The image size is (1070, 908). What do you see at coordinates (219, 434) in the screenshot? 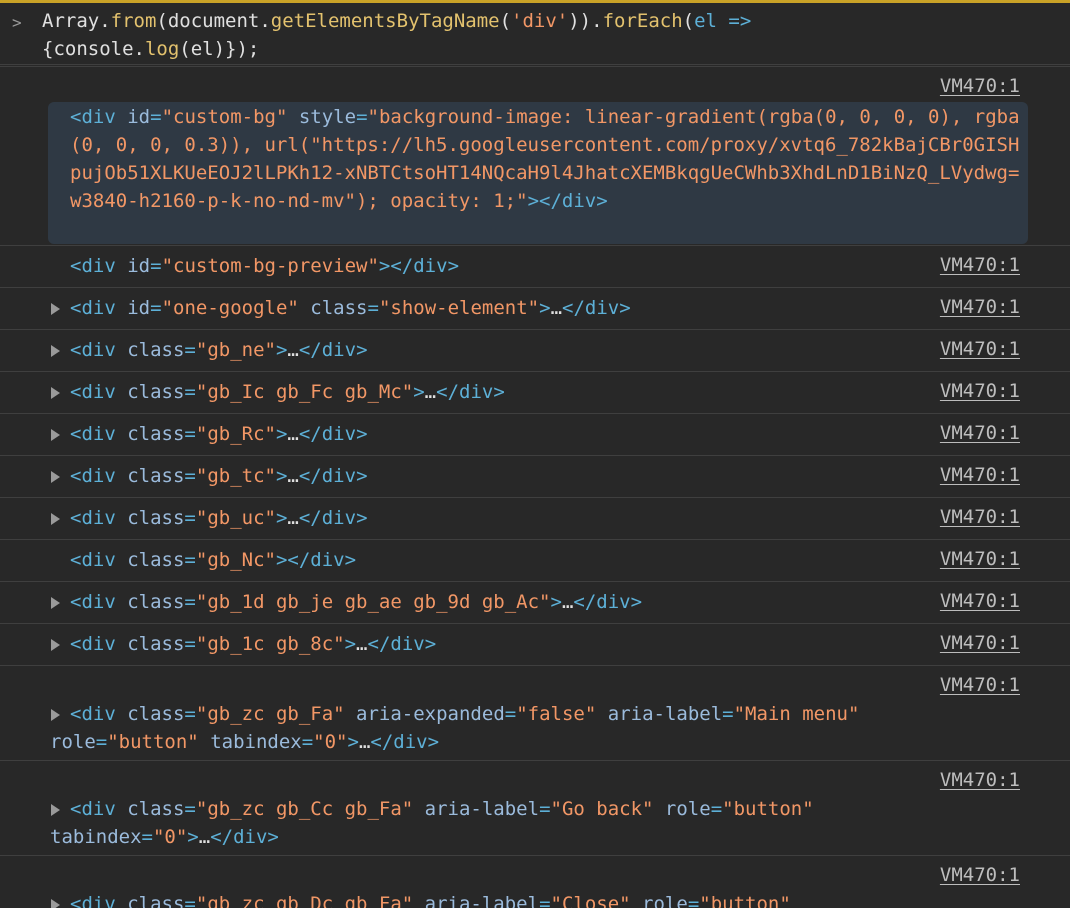
I see `element-markup: <div class="gb_Rc">…</div>` at bounding box center [219, 434].